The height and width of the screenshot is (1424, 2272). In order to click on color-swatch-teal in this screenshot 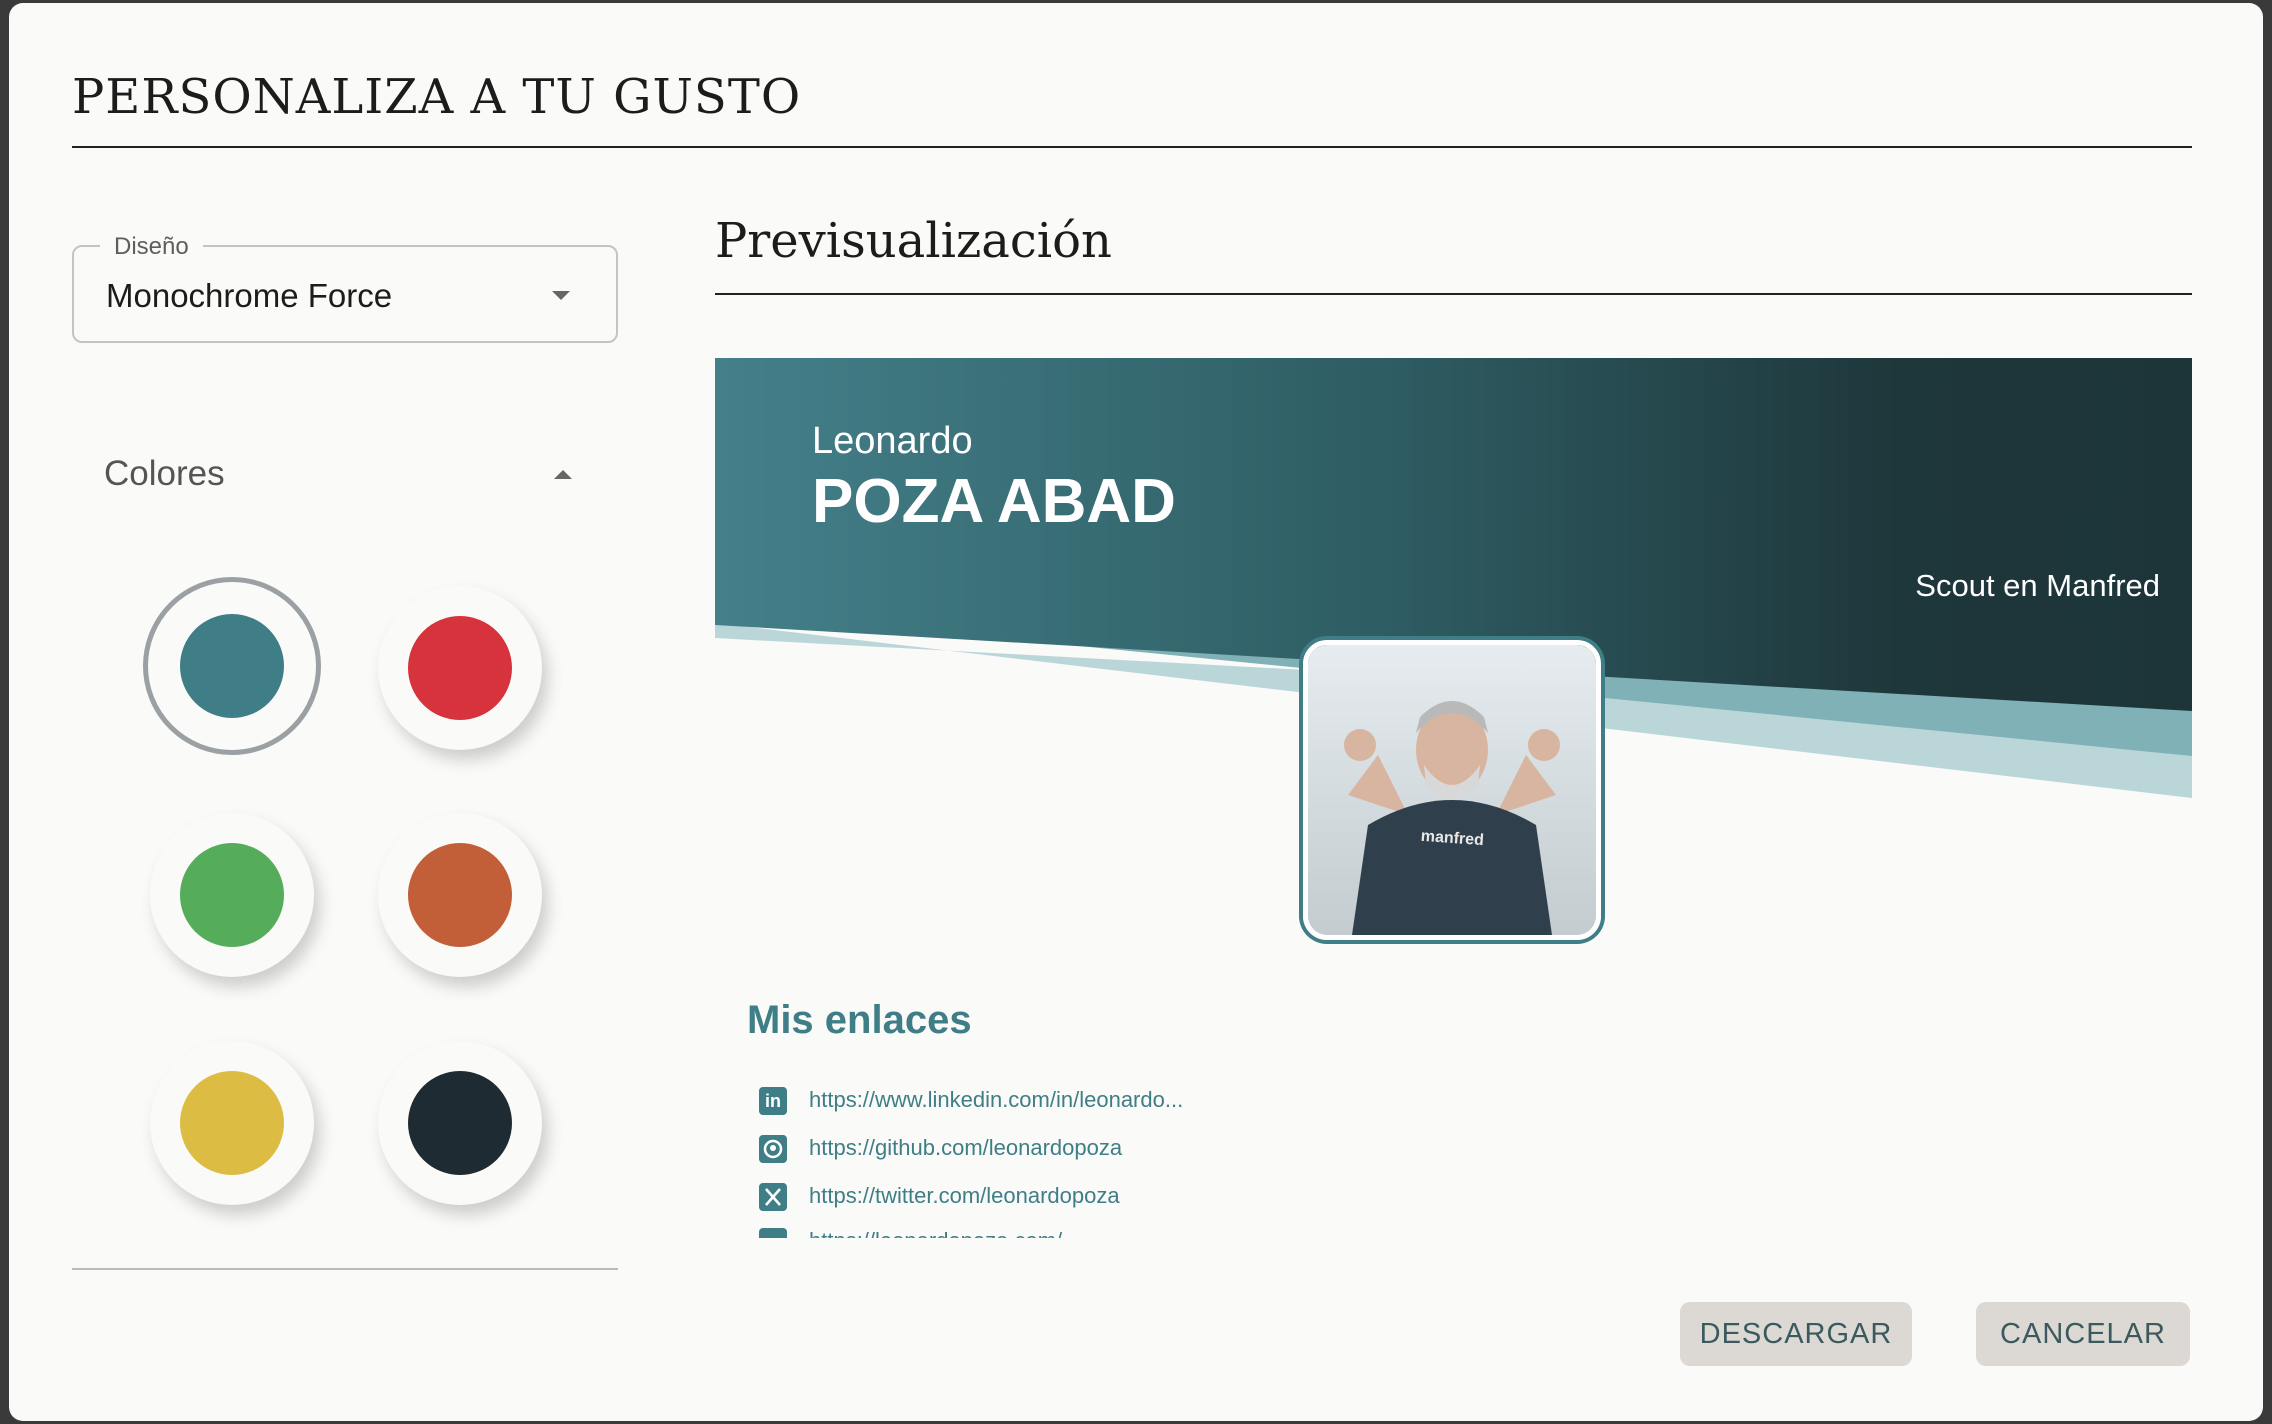, I will do `click(232, 666)`.